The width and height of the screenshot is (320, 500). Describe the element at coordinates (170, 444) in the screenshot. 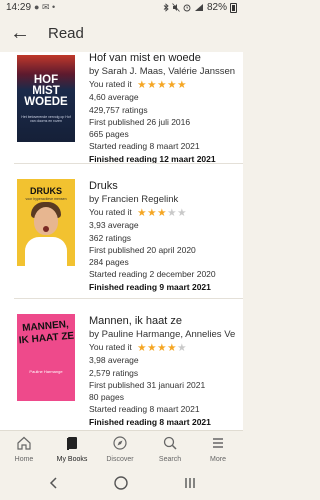

I see `search-icon` at that location.